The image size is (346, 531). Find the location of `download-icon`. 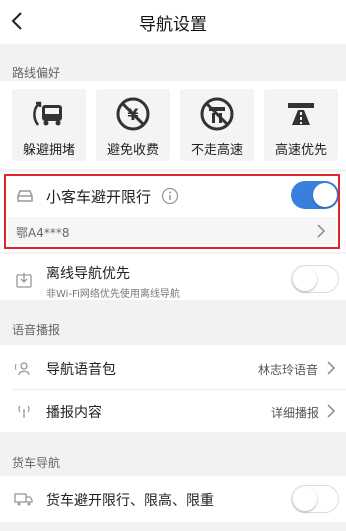

download-icon is located at coordinates (24, 280).